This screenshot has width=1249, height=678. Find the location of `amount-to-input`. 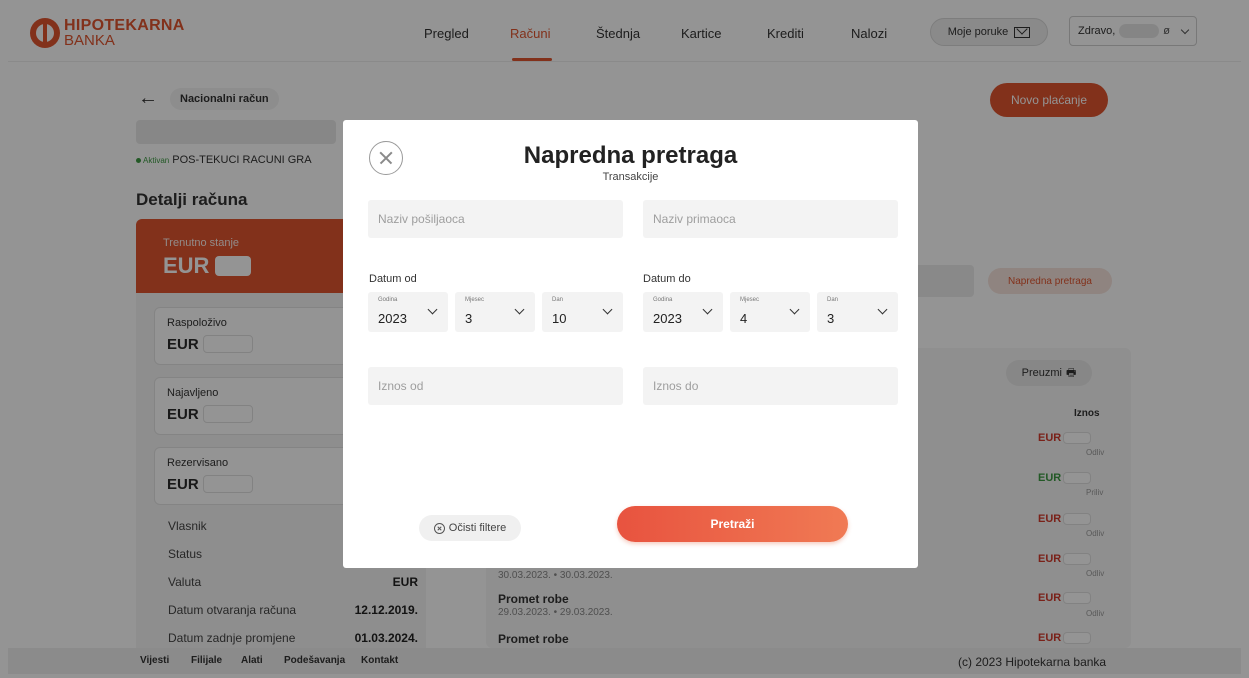

amount-to-input is located at coordinates (770, 386).